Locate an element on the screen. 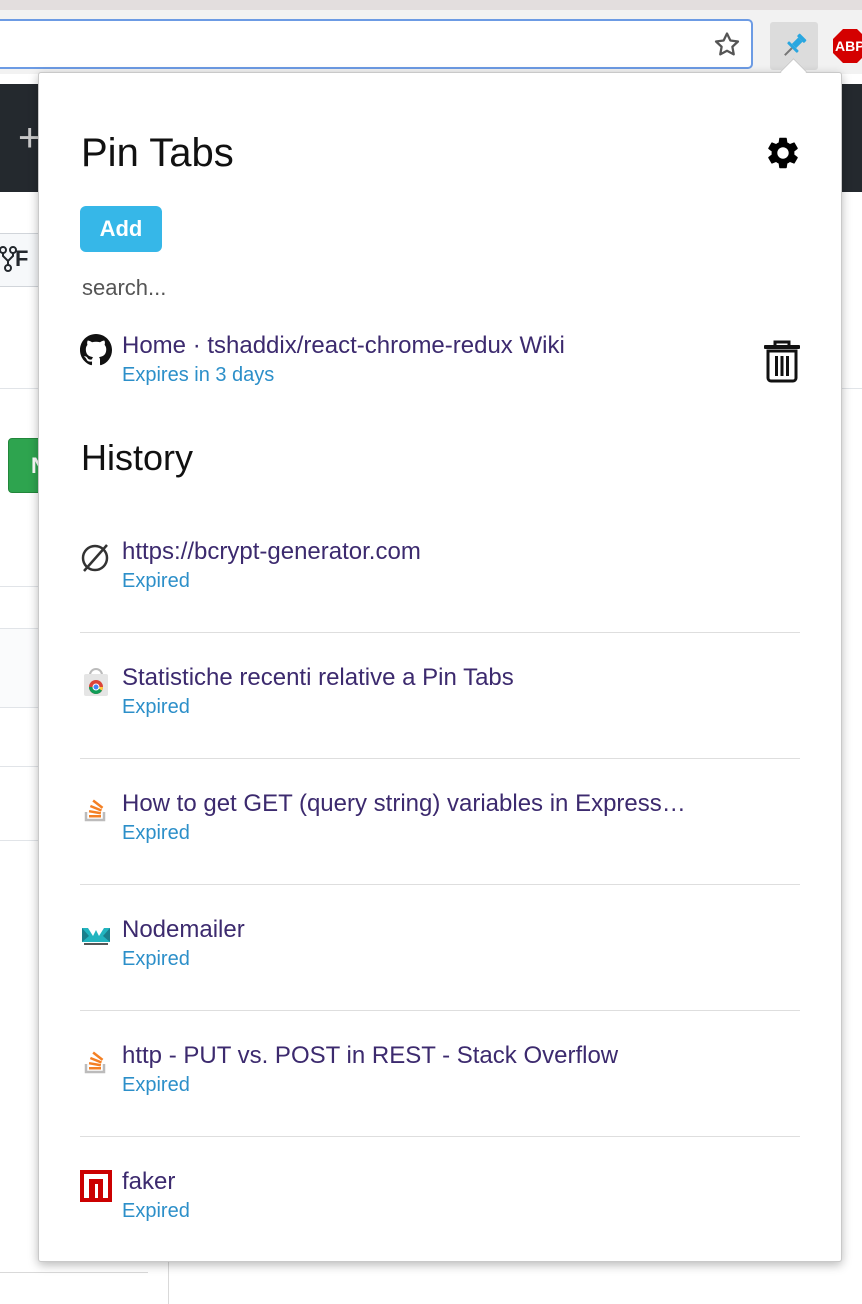 This screenshot has width=862, height=1304. history-item: https://bcrypt-generator.com Expired is located at coordinates (441, 570).